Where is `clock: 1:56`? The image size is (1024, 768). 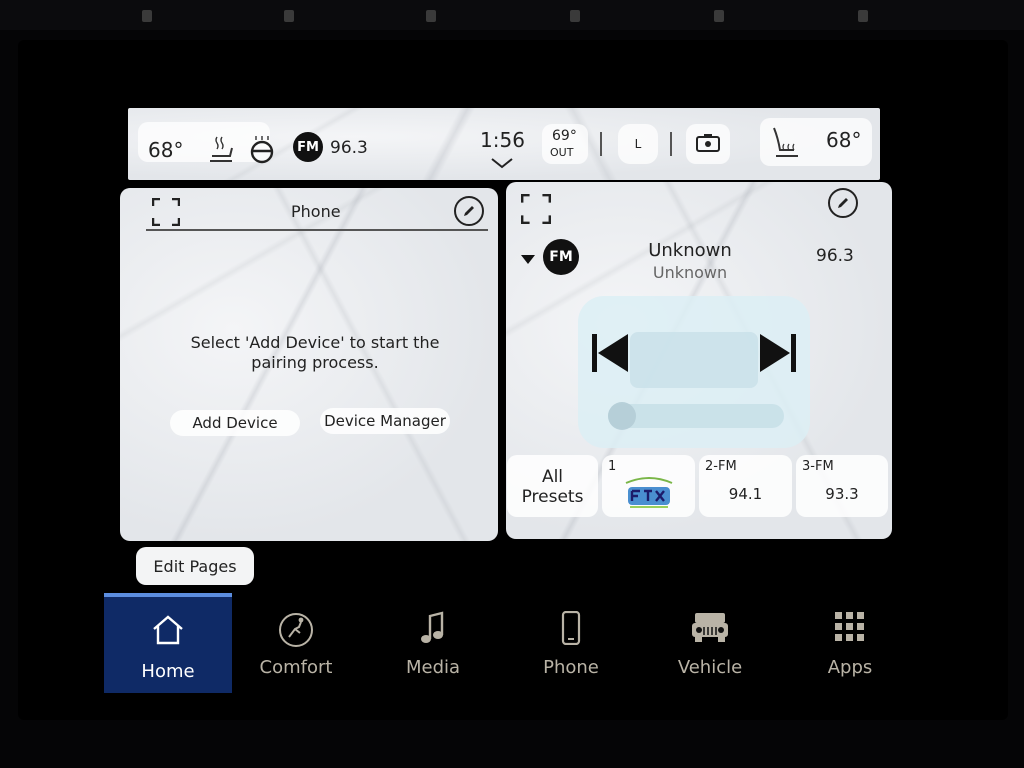
clock: 1:56 is located at coordinates (502, 140).